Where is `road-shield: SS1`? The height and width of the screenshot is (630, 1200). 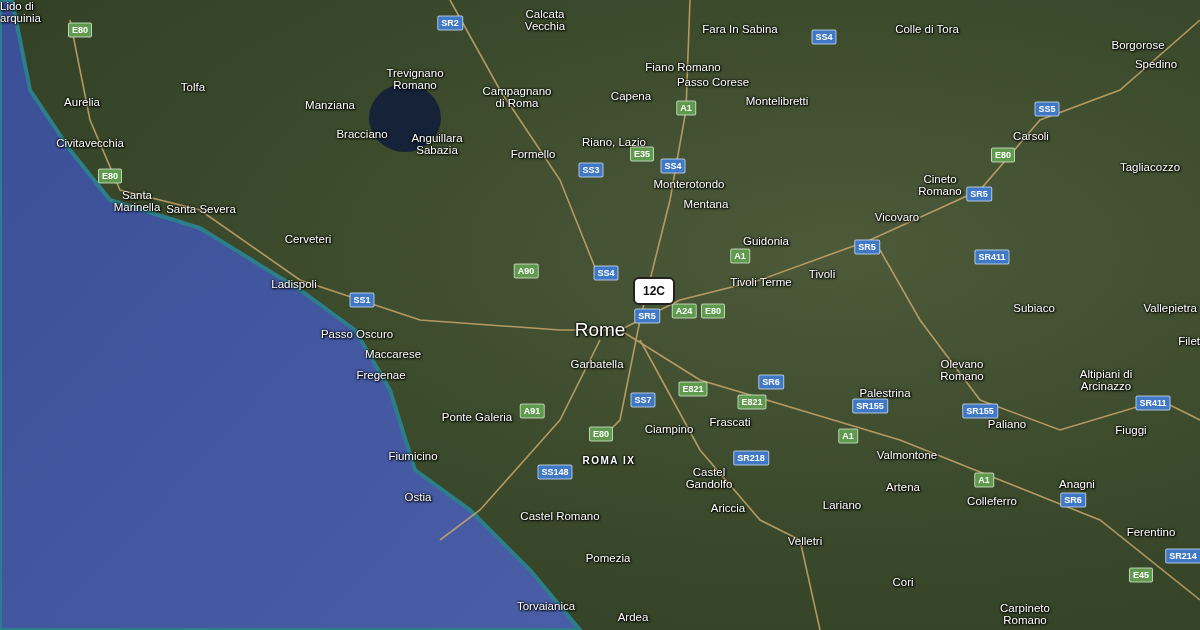 road-shield: SS1 is located at coordinates (362, 300).